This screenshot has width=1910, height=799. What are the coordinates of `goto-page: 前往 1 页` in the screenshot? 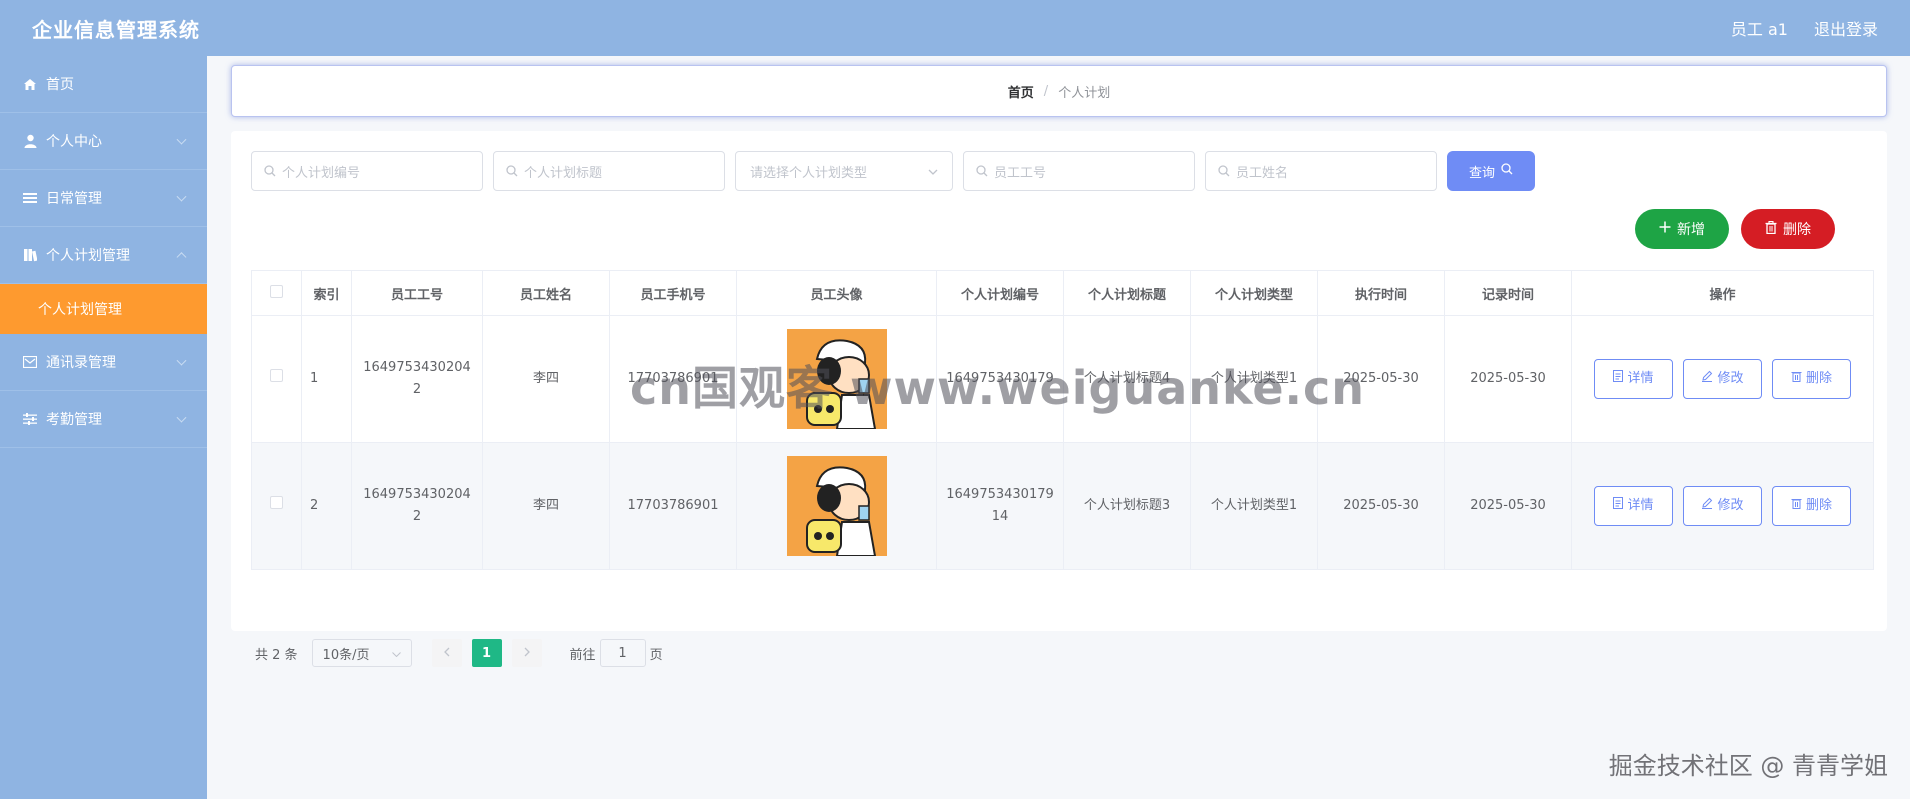 It's located at (616, 653).